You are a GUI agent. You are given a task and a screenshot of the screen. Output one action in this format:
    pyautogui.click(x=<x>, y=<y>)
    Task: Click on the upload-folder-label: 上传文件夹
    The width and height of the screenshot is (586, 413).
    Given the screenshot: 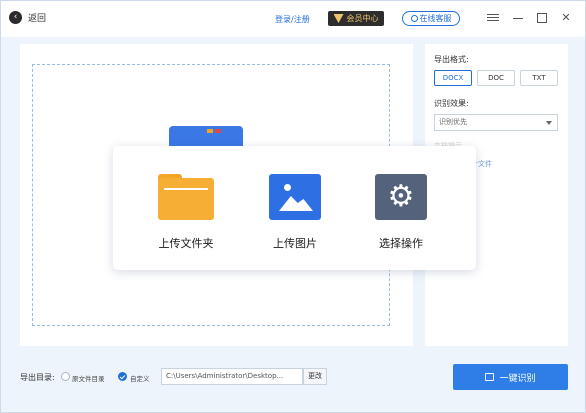 What is the action you would take?
    pyautogui.click(x=186, y=243)
    